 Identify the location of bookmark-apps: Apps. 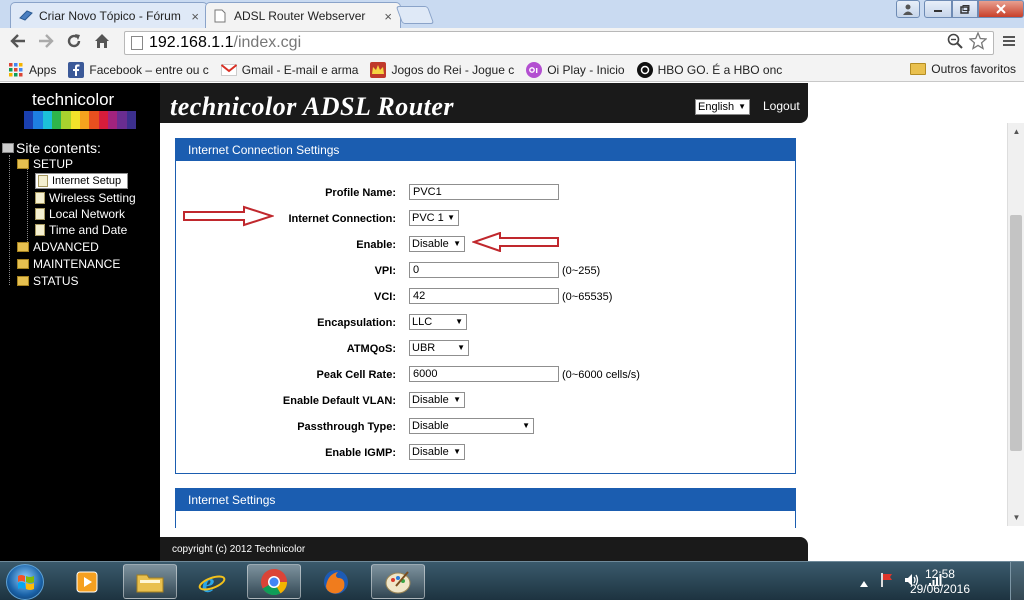
(32, 70).